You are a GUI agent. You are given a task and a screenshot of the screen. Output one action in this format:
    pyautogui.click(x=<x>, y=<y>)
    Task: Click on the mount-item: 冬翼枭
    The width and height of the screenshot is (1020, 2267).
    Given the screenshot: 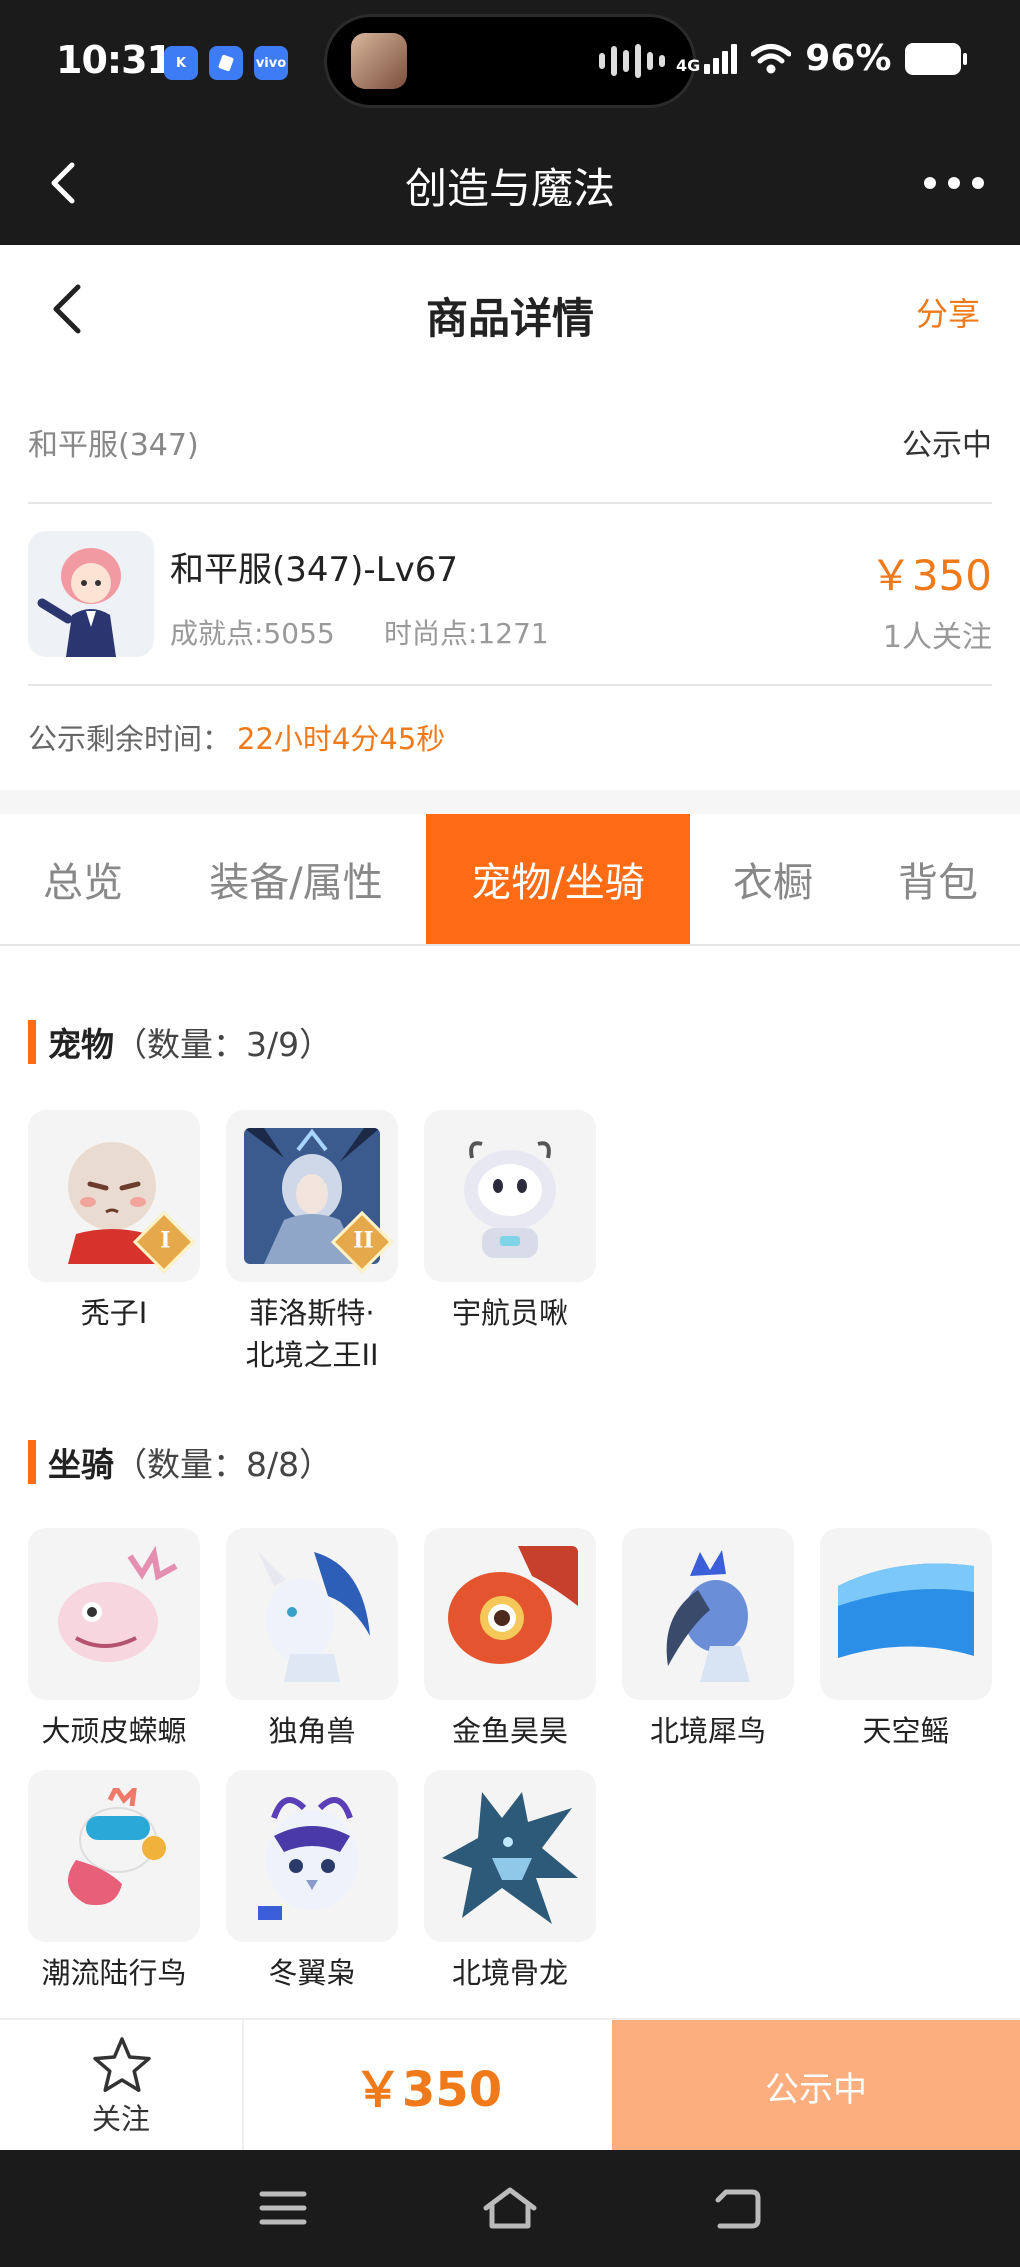 What is the action you would take?
    pyautogui.click(x=312, y=1882)
    